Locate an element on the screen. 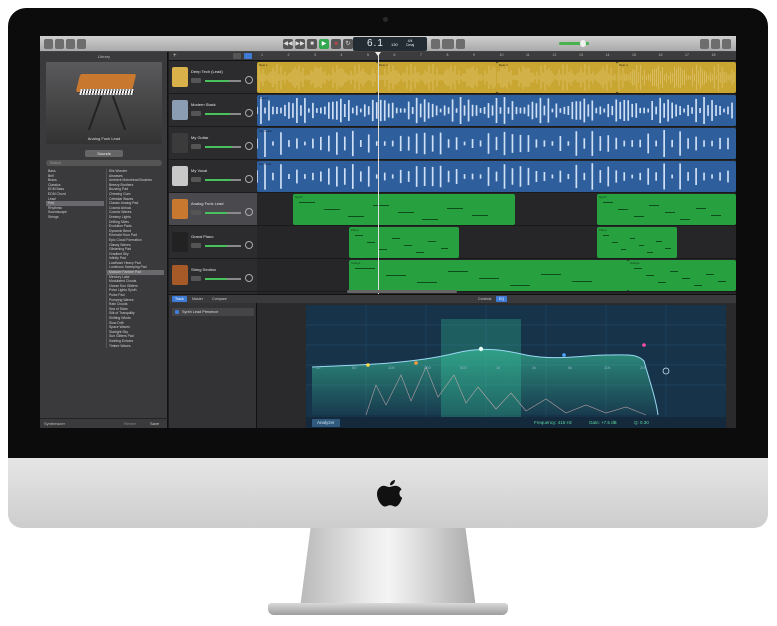 The height and width of the screenshot is (626, 777). track-lane: Strings Strings is located at coordinates (496, 275).